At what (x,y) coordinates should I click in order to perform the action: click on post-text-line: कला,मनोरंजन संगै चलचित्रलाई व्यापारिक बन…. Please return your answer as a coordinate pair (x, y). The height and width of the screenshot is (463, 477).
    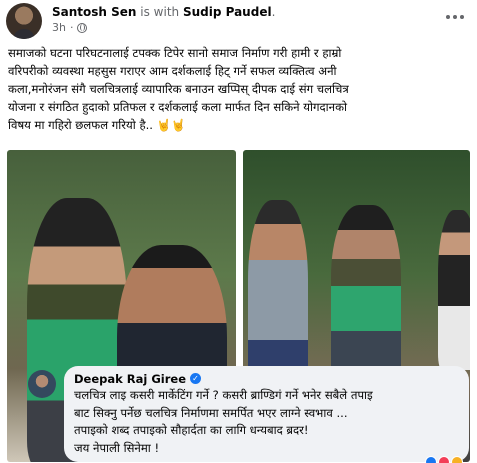
    Looking at the image, I should click on (178, 89).